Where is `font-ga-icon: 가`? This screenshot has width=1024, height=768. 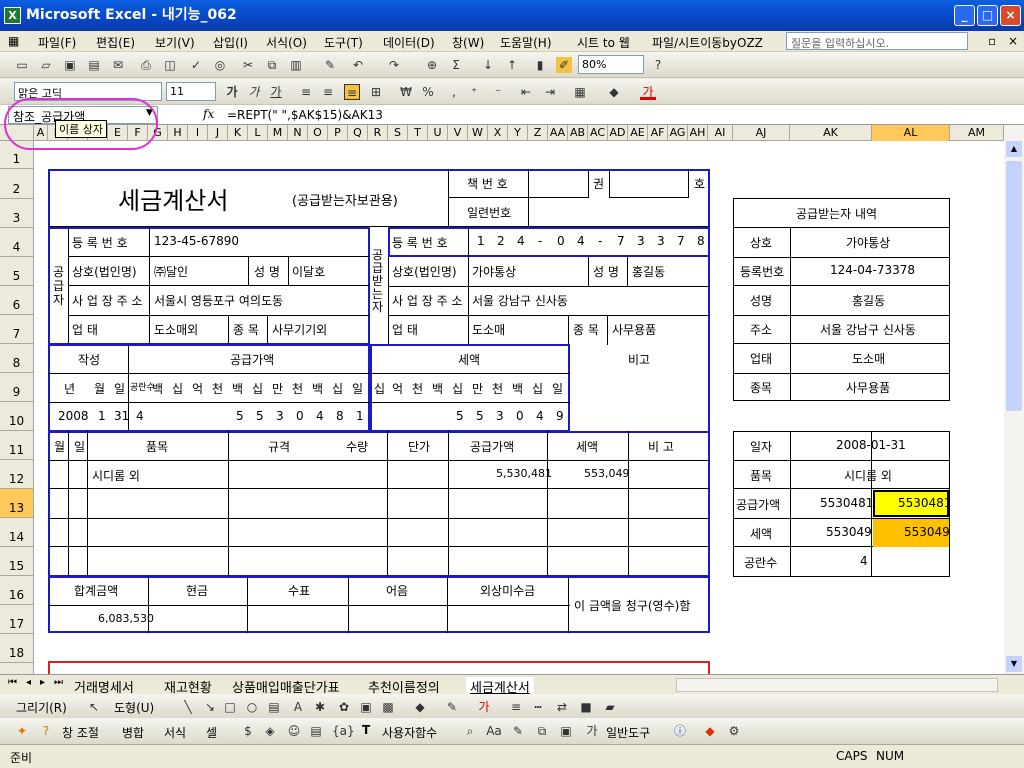
font-ga-icon: 가 is located at coordinates (592, 731).